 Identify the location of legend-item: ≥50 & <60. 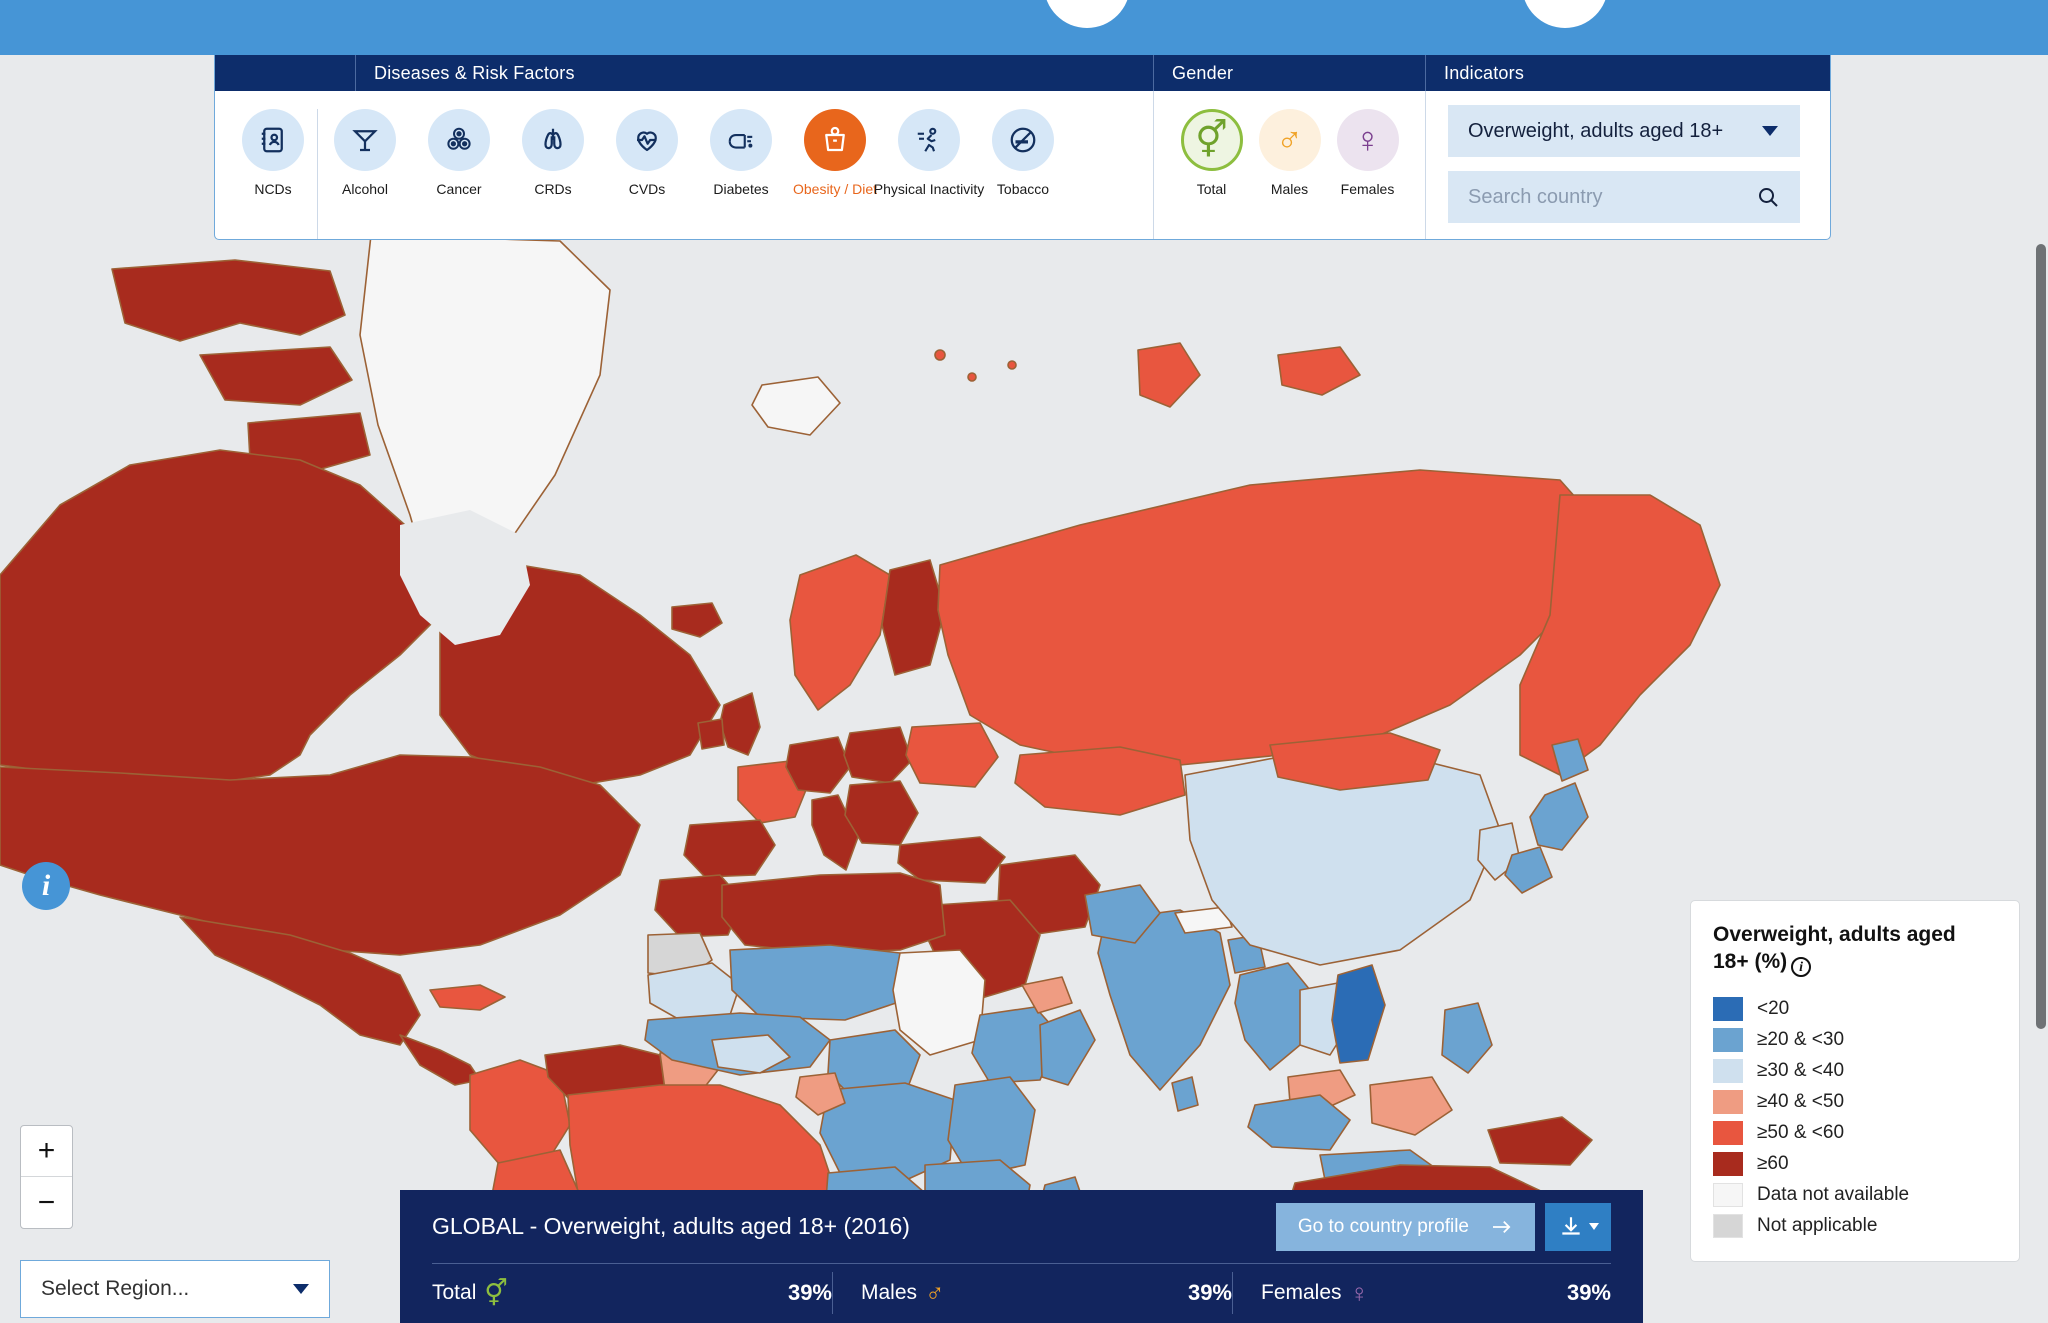
(1855, 1132).